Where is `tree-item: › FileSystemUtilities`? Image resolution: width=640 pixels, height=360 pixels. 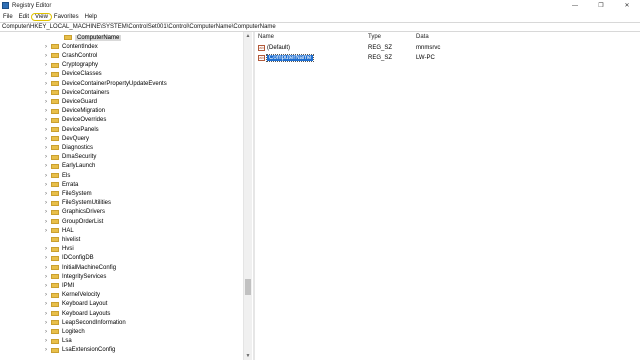 tree-item: › FileSystemUtilities is located at coordinates (77, 203).